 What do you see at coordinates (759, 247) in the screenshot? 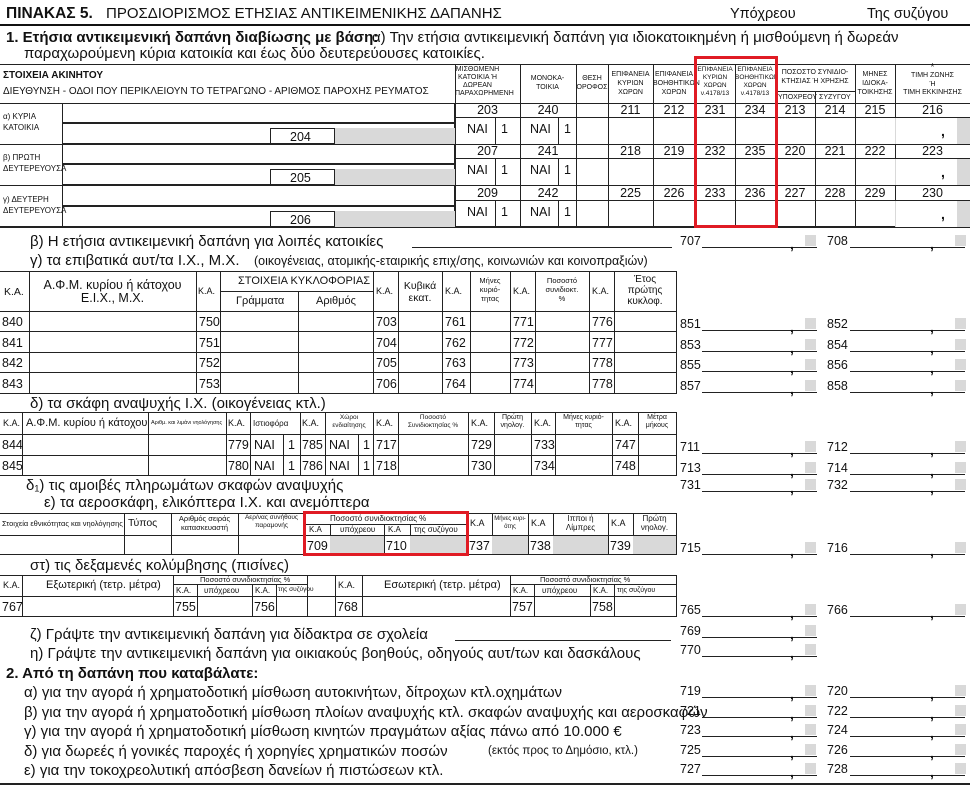
I see `line-b-taxpayer-field` at bounding box center [759, 247].